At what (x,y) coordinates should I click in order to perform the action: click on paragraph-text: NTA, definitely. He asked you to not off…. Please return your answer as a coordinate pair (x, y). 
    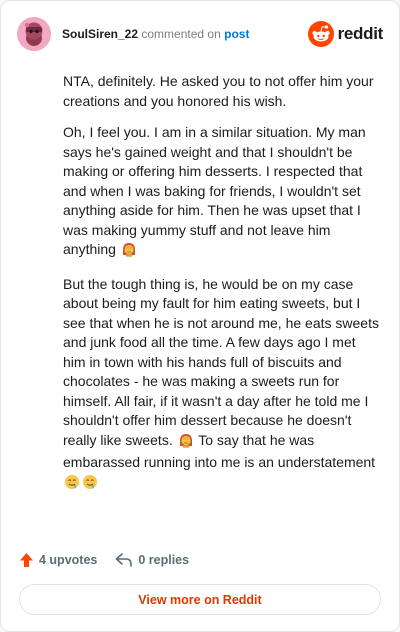
    Looking at the image, I should click on (218, 91).